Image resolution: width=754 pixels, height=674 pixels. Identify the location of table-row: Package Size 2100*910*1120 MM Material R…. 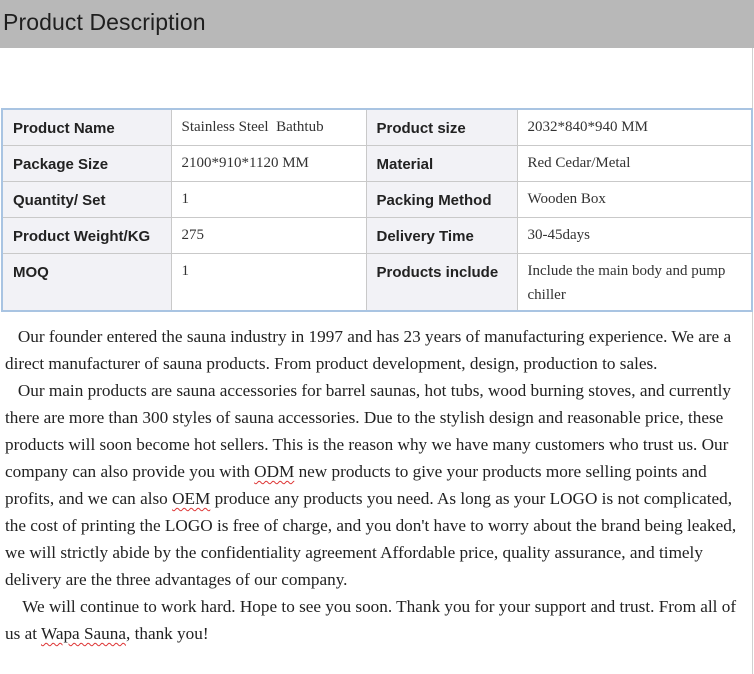
(377, 163).